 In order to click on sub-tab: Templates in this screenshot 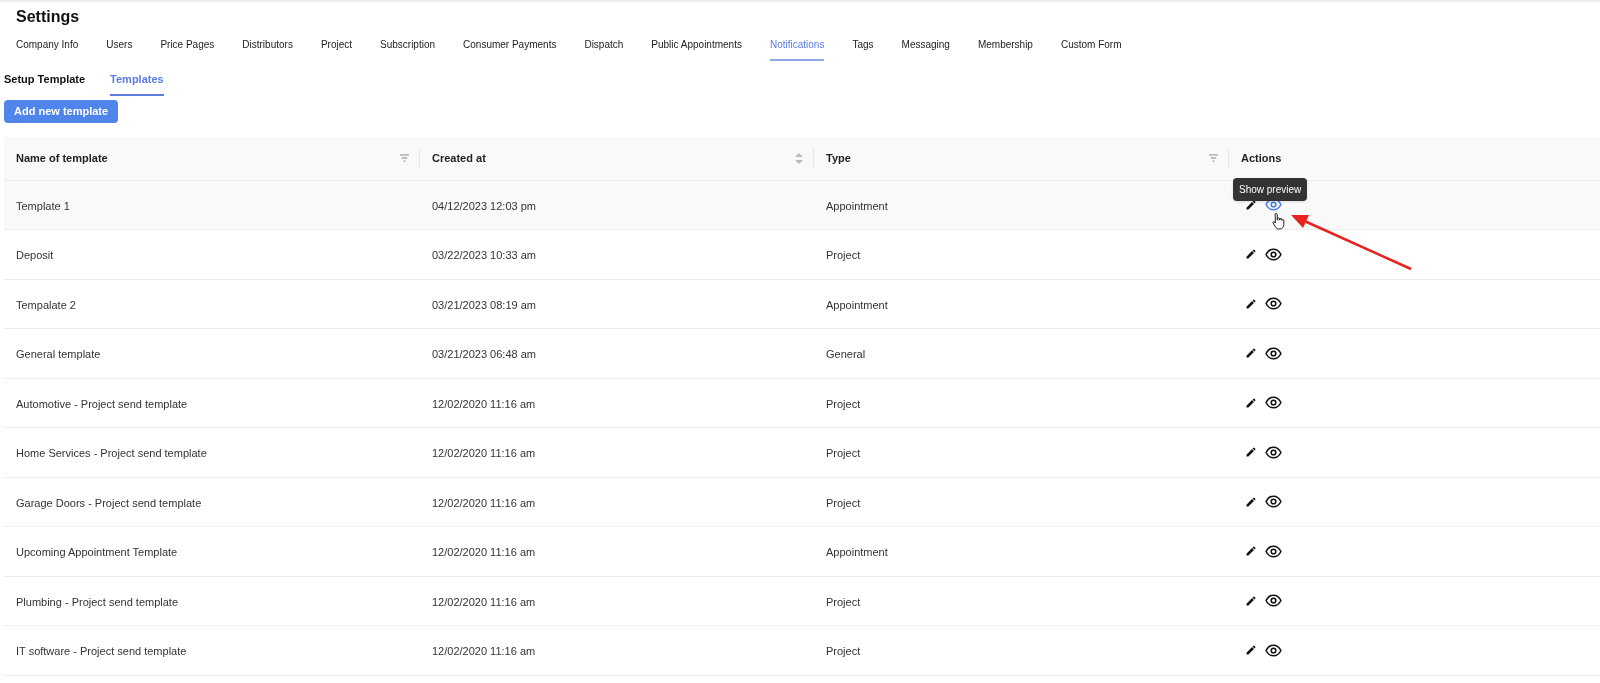, I will do `click(137, 83)`.